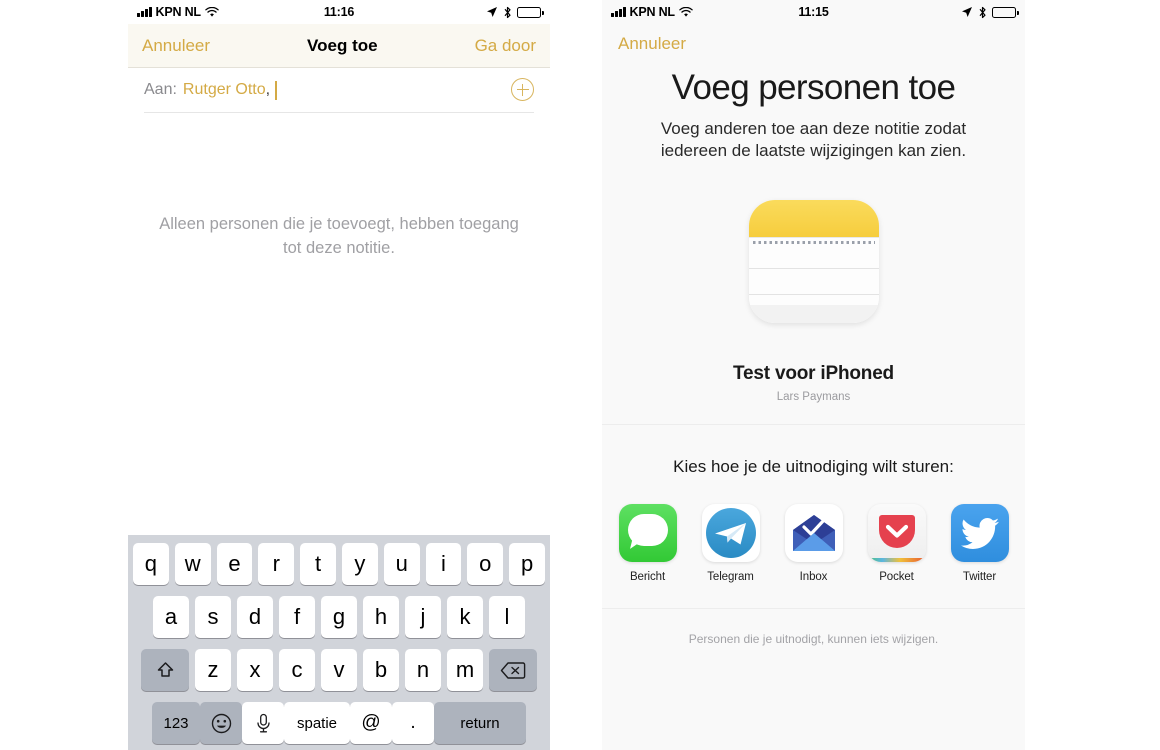  What do you see at coordinates (979, 577) in the screenshot?
I see `share-app-label: Twitter` at bounding box center [979, 577].